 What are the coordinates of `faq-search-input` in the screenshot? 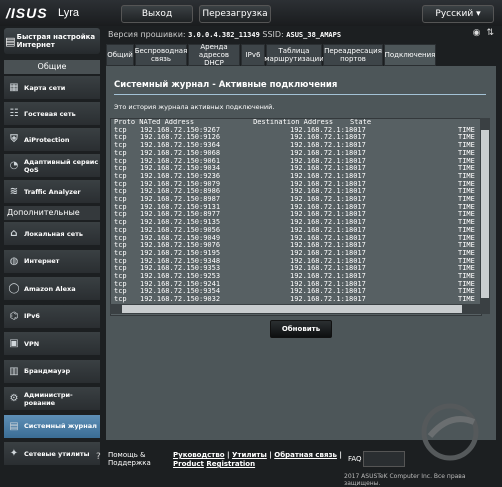 It's located at (384, 459).